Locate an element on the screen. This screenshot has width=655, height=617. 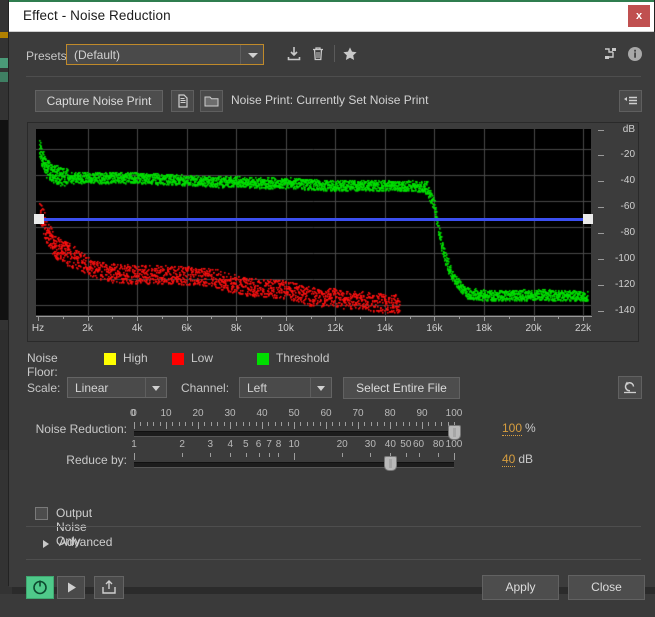
apply-button: Apply is located at coordinates (520, 587).